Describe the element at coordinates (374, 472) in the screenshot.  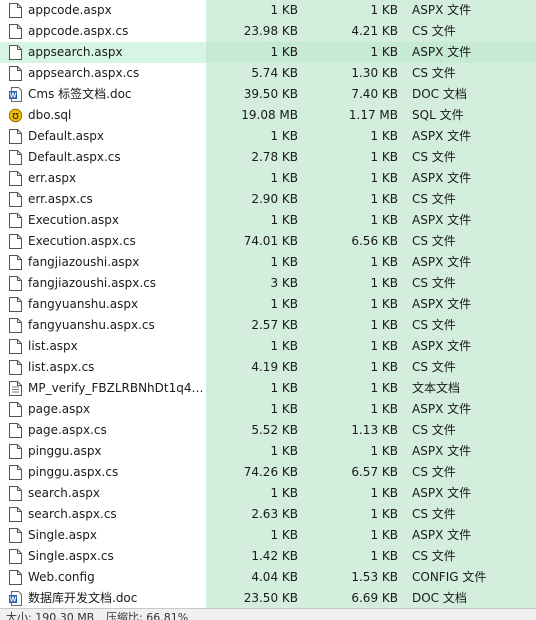
I see `packed-size: 6.57 KB` at that location.